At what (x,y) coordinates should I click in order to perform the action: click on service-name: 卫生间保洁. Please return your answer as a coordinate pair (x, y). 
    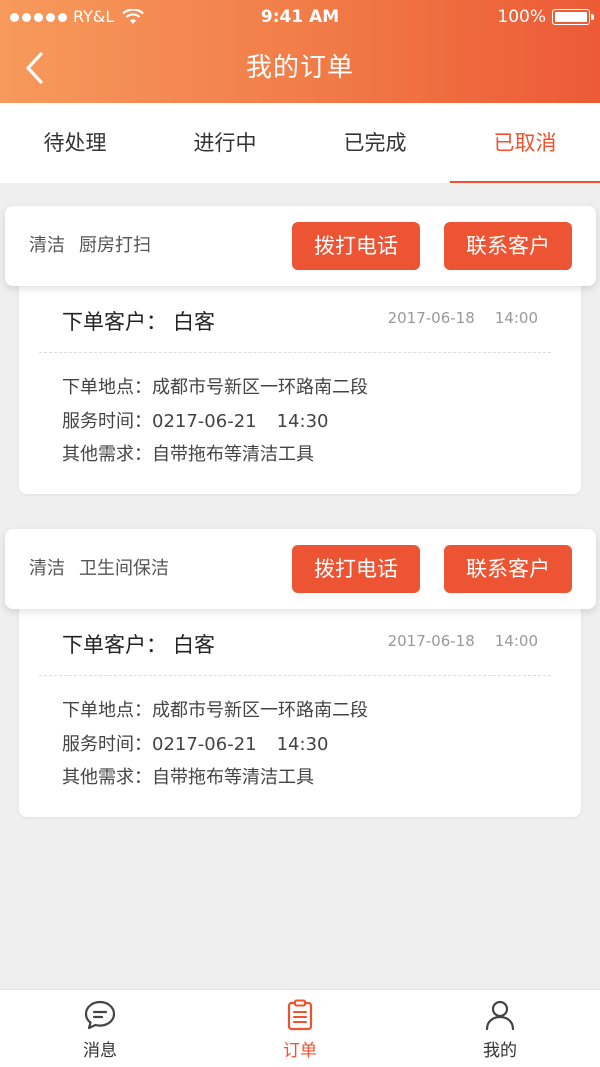
    Looking at the image, I should click on (124, 568).